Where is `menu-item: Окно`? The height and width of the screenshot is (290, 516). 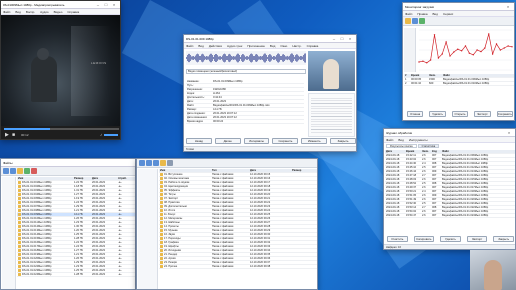
menu-item: Окно is located at coordinates (283, 46).